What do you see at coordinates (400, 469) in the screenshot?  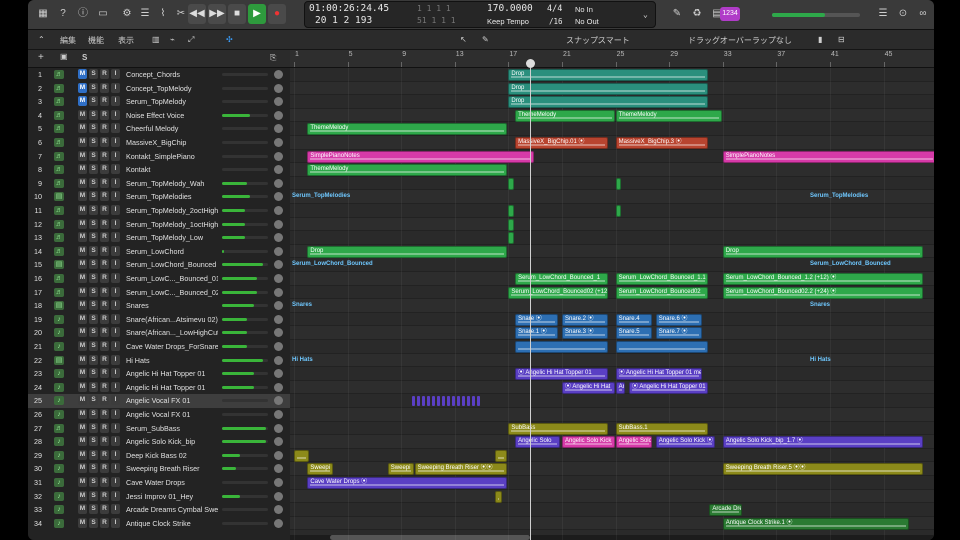 I see `region: Sweepi` at bounding box center [400, 469].